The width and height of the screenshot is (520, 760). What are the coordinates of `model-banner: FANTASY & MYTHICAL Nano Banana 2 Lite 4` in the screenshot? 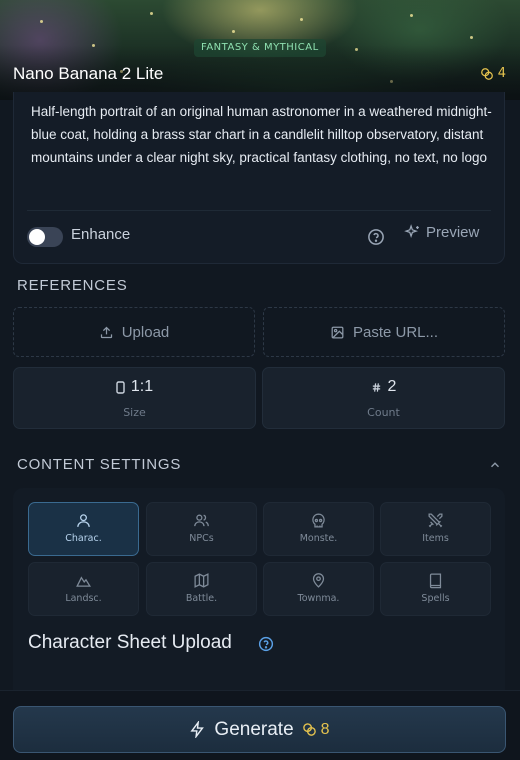 It's located at (260, 50).